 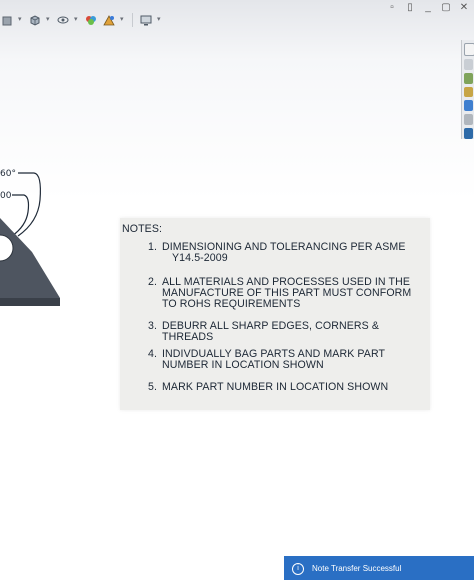 I want to click on close-icon: ✕, so click(x=464, y=8).